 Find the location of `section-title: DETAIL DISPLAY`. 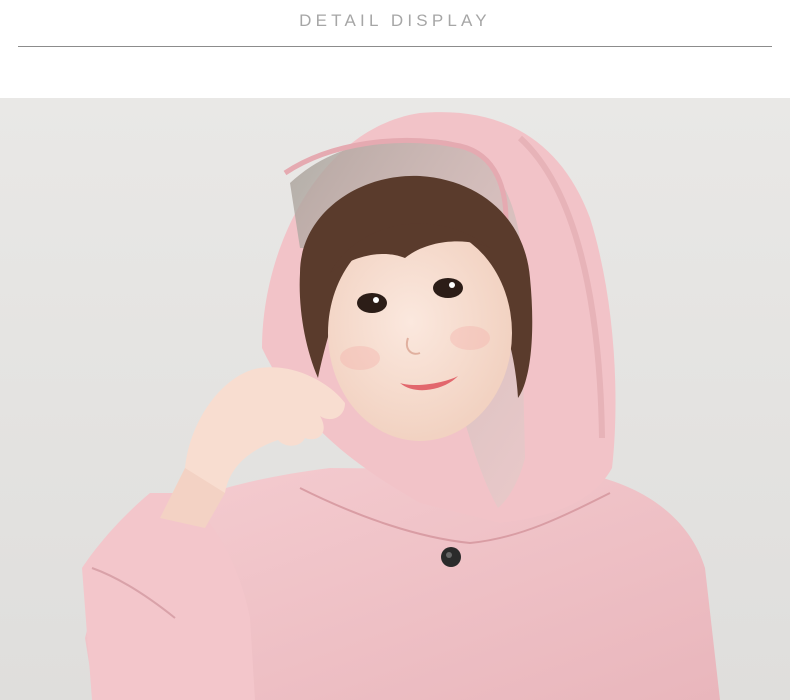

section-title: DETAIL DISPLAY is located at coordinates (395, 20).